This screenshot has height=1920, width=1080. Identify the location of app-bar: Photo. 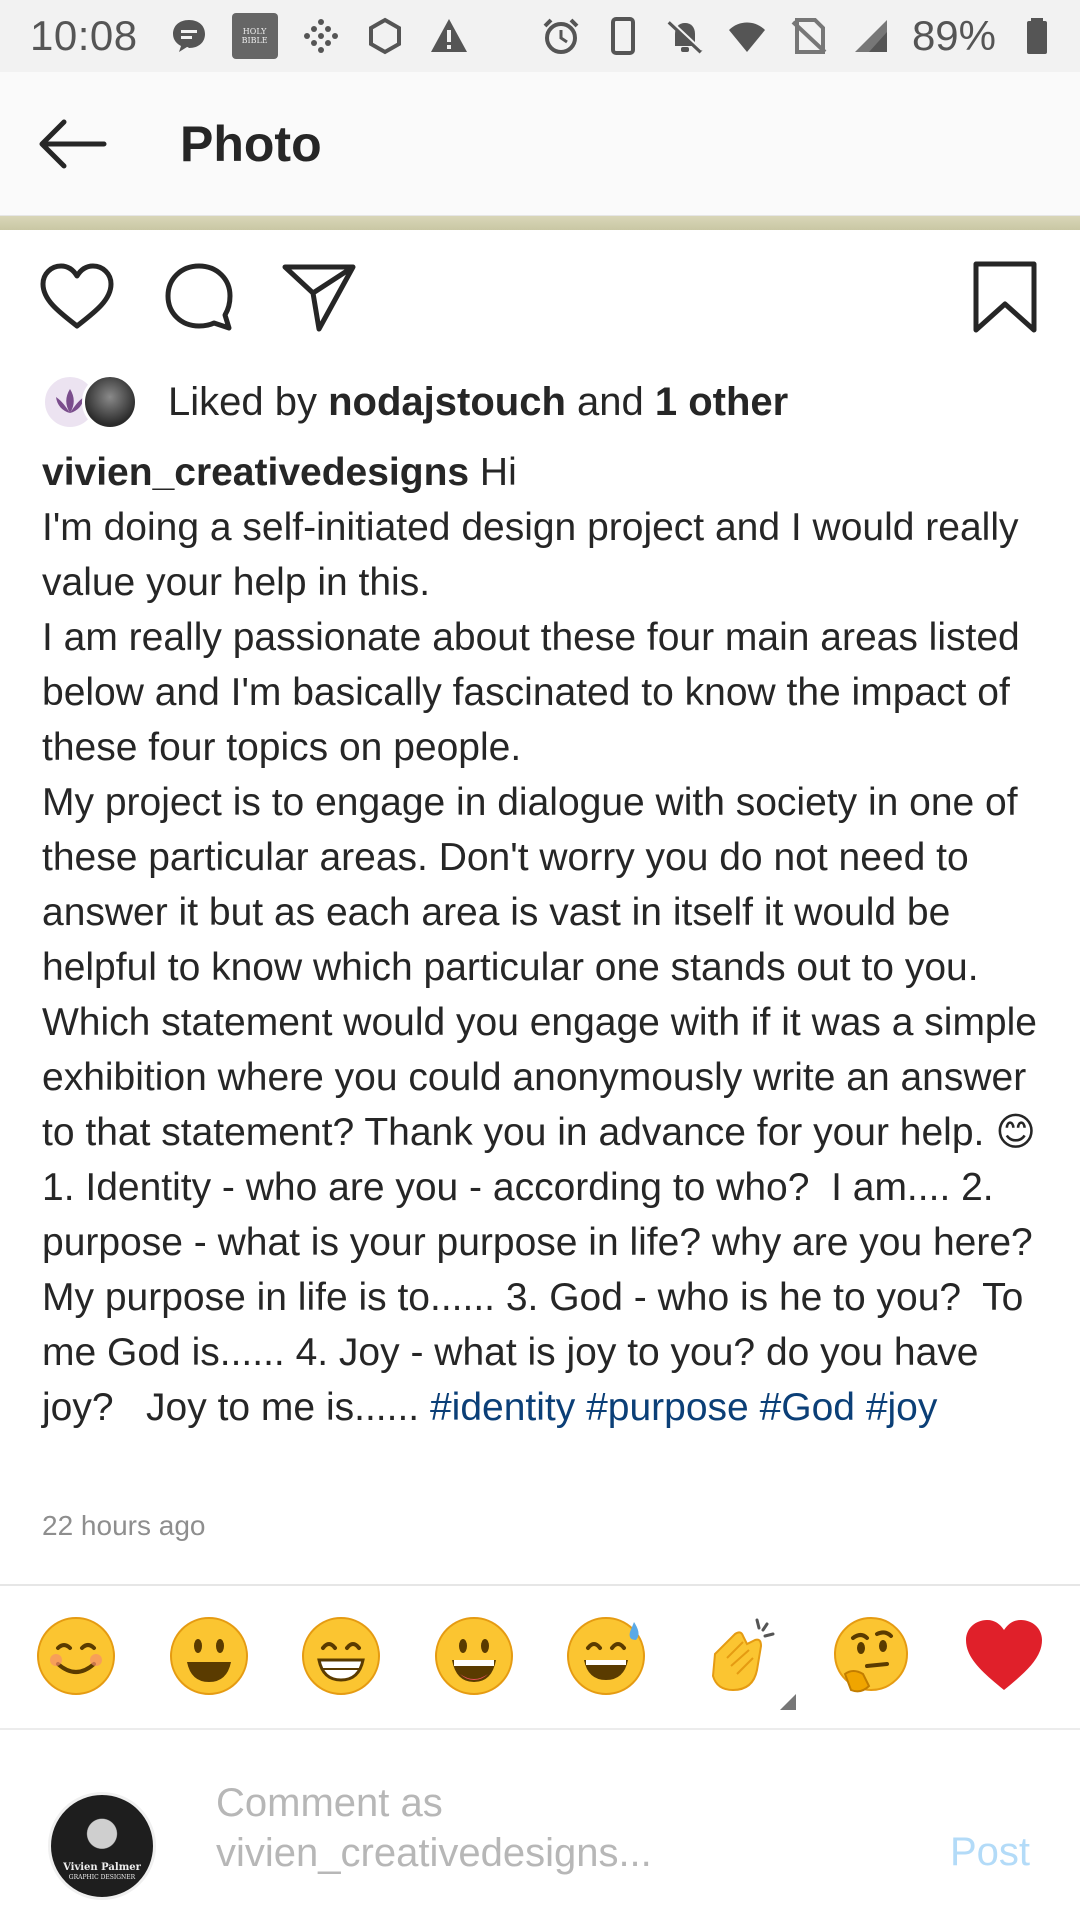
(540, 144).